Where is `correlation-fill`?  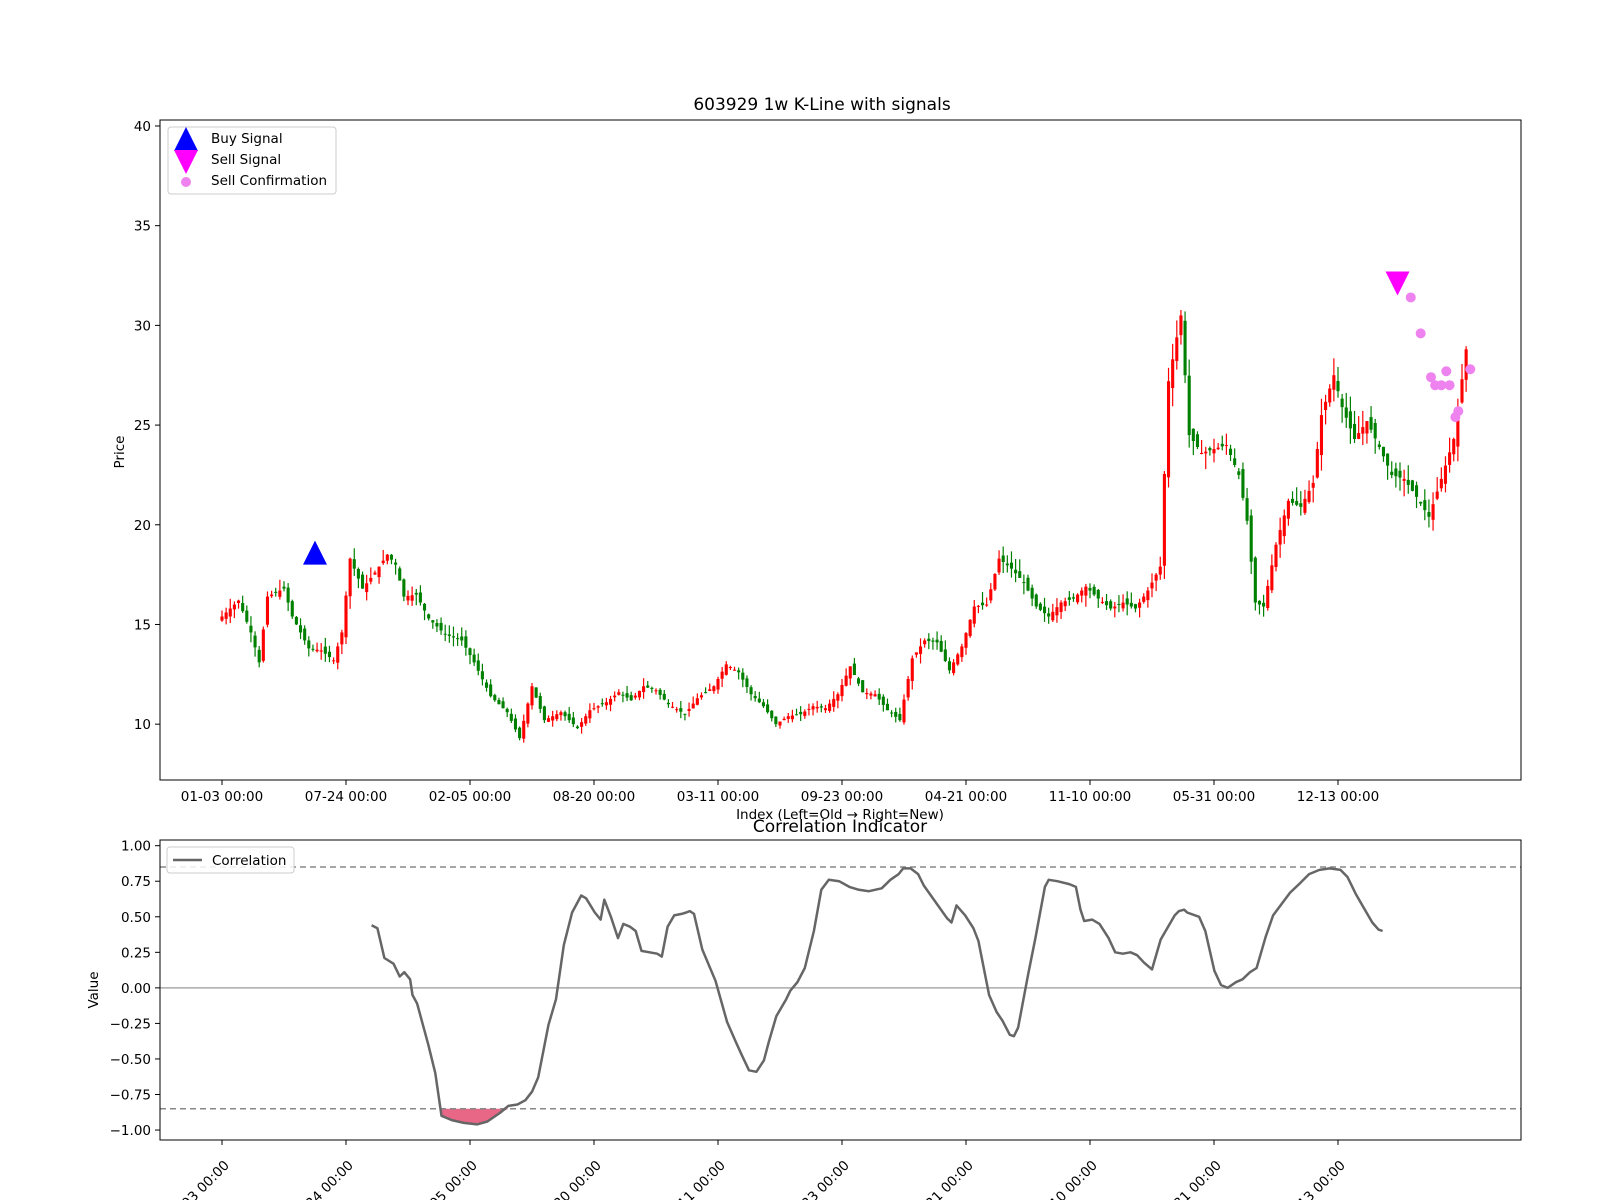
correlation-fill is located at coordinates (475, 1116).